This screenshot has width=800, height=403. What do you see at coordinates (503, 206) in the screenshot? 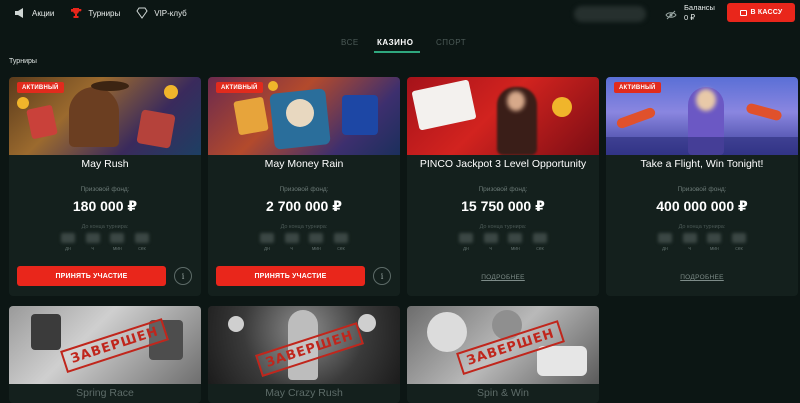
I see `prize-value: 15 750 000 ₽` at bounding box center [503, 206].